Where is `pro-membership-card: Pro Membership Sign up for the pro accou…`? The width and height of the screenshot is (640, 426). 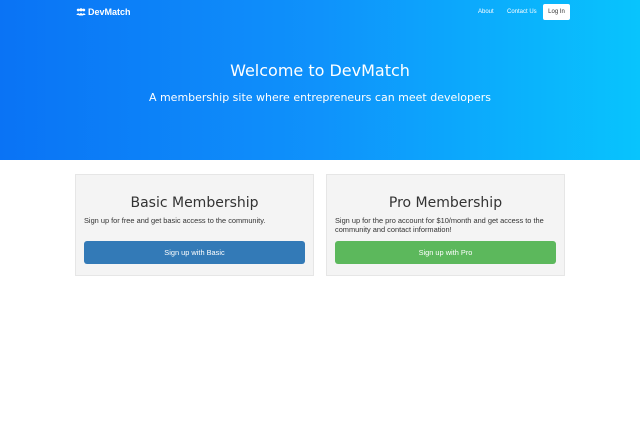 pro-membership-card: Pro Membership Sign up for the pro accou… is located at coordinates (445, 225).